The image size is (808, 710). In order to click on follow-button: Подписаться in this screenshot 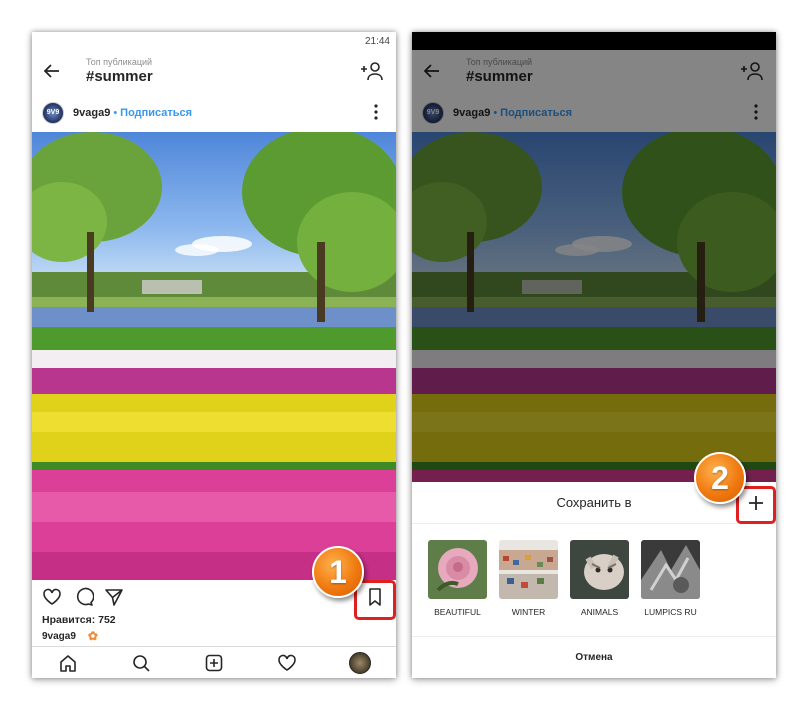, I will do `click(156, 113)`.